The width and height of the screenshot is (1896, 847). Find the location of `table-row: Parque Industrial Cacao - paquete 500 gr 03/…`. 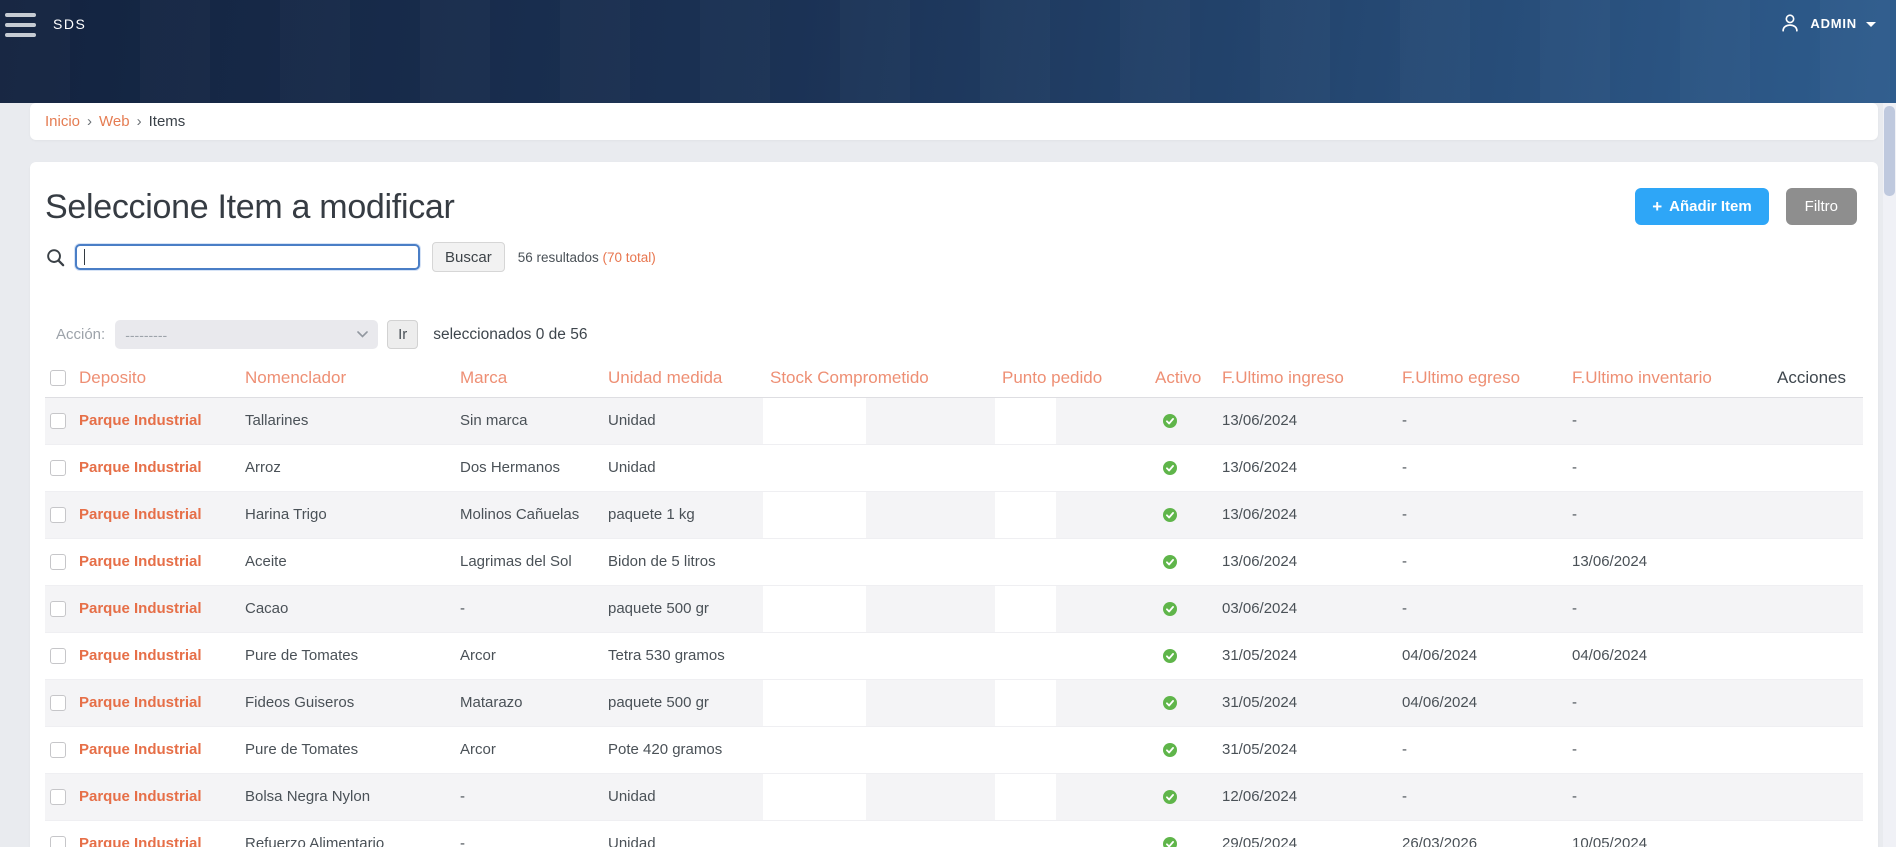

table-row: Parque Industrial Cacao - paquete 500 gr 03/… is located at coordinates (954, 609).